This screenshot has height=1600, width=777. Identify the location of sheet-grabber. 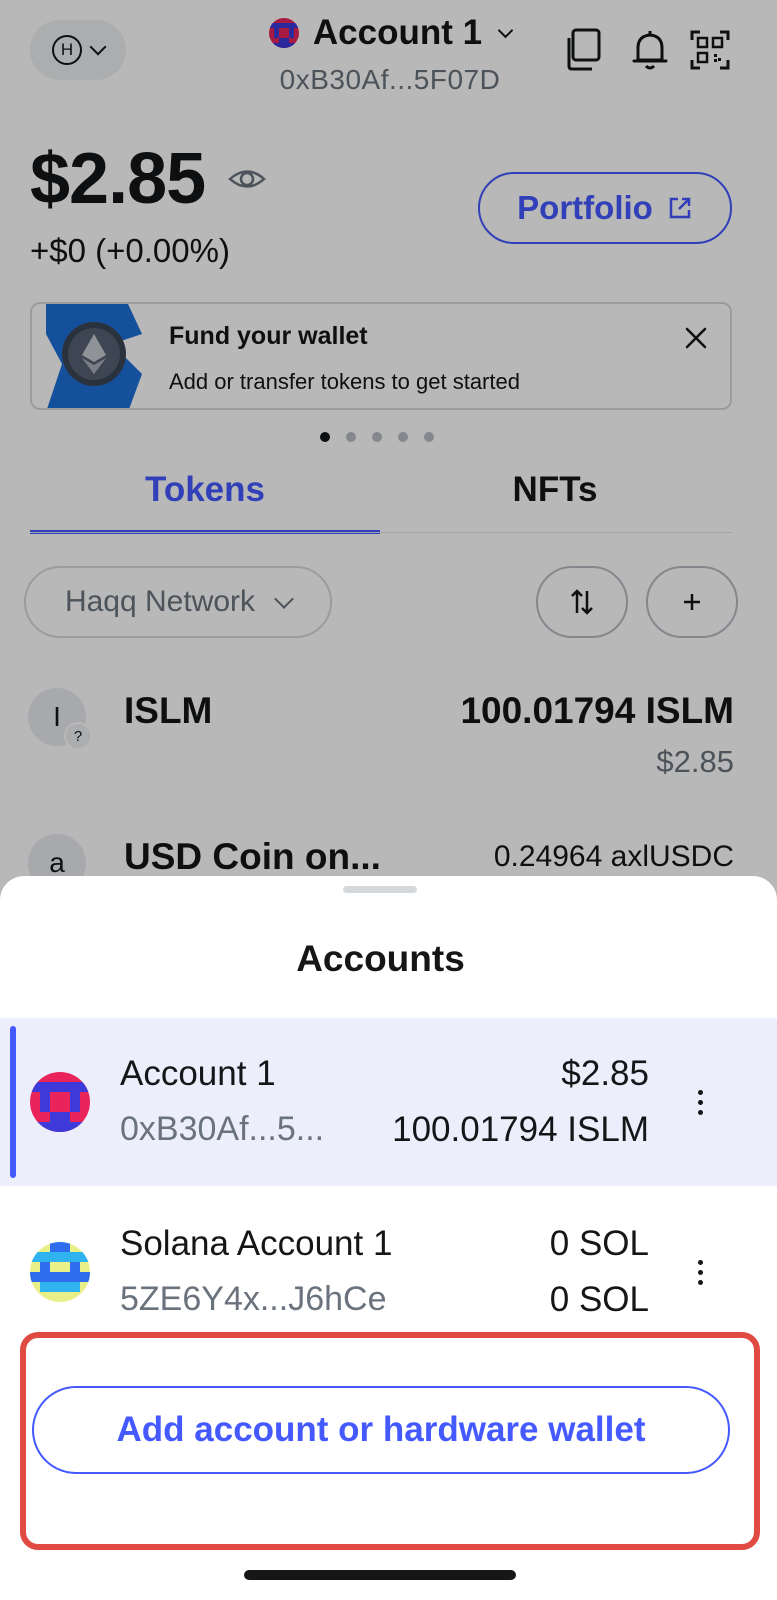
(380, 889).